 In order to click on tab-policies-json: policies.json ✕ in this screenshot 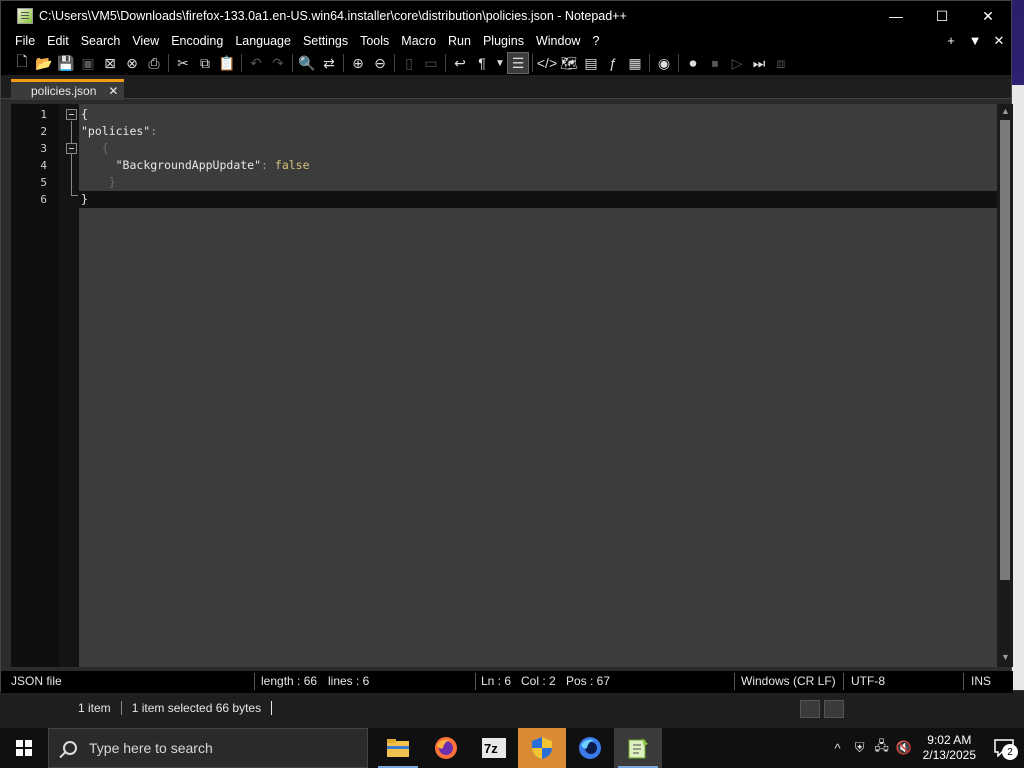, I will do `click(68, 89)`.